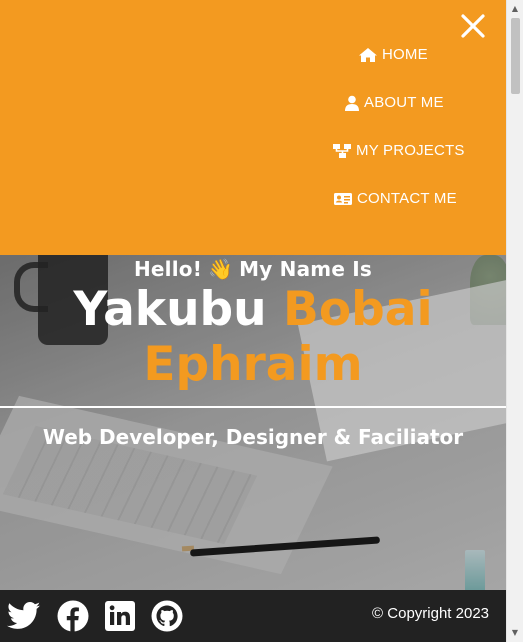 Image resolution: width=523 pixels, height=642 pixels. Describe the element at coordinates (253, 407) in the screenshot. I see `hero-divider` at that location.